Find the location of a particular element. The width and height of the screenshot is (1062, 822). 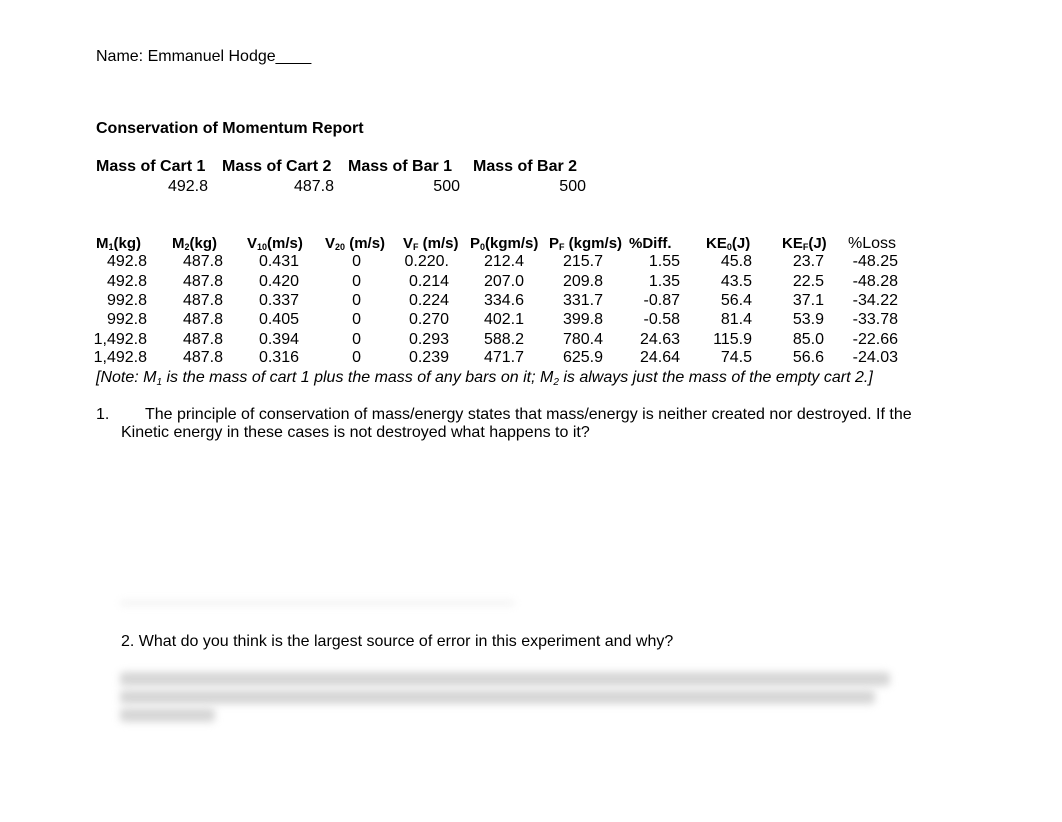

column-header-ke0: KE0(J) is located at coordinates (728, 243).